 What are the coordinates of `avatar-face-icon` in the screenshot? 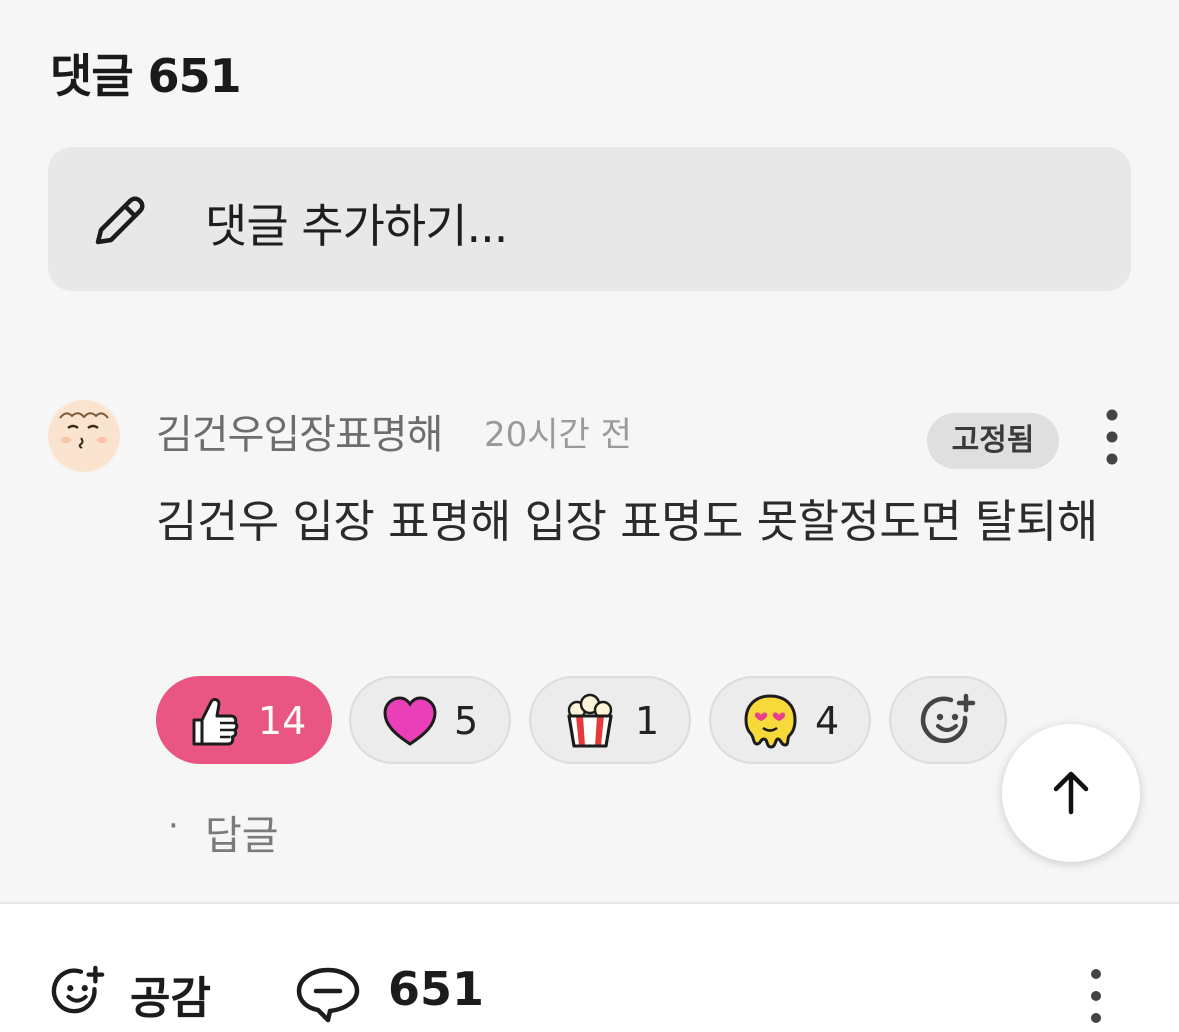 It's located at (84, 430).